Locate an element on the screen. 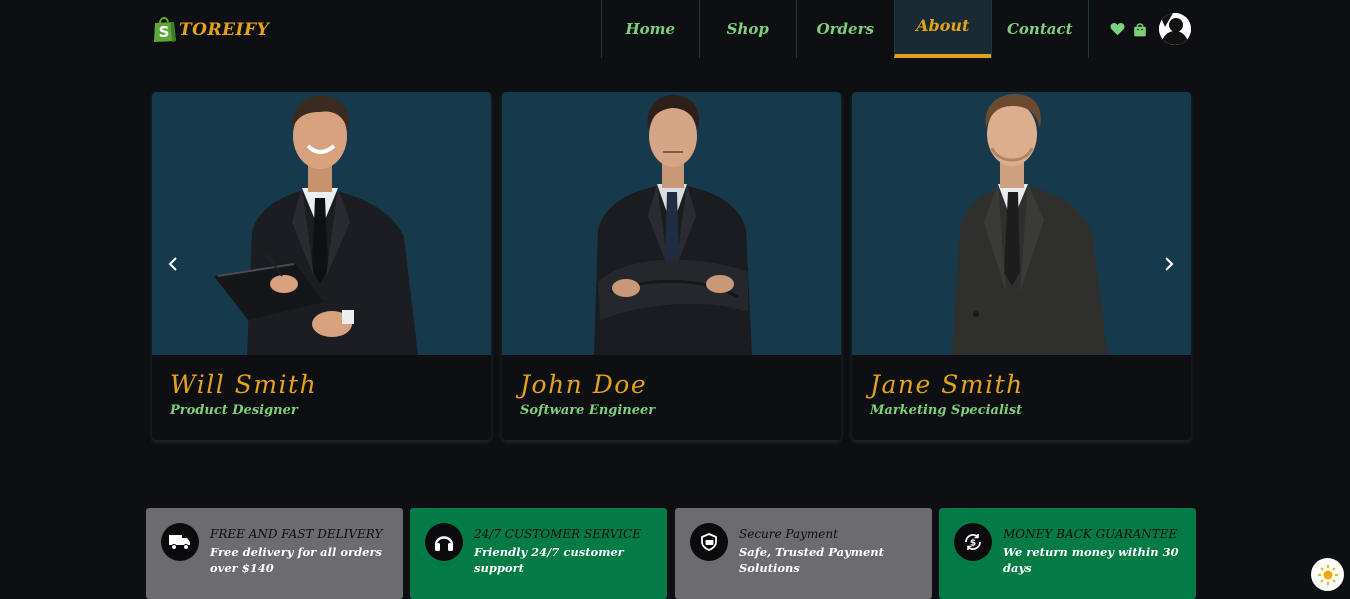 Image resolution: width=1350 pixels, height=599 pixels. chevron-right-icon is located at coordinates (1169, 264).